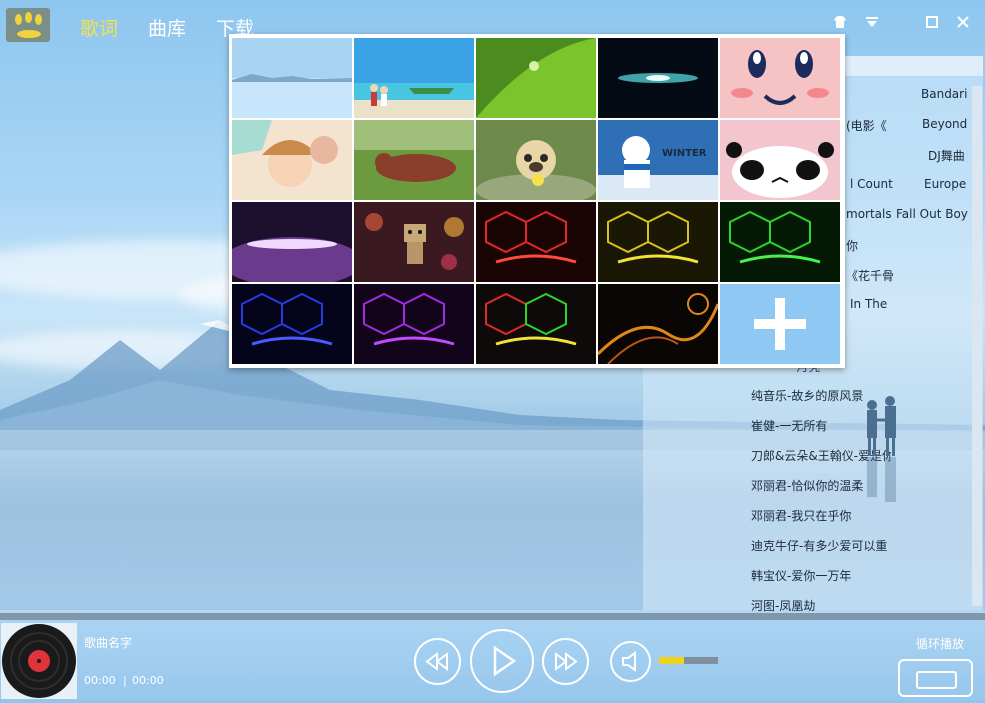  I want to click on song-item-fragment: In The, so click(868, 304).